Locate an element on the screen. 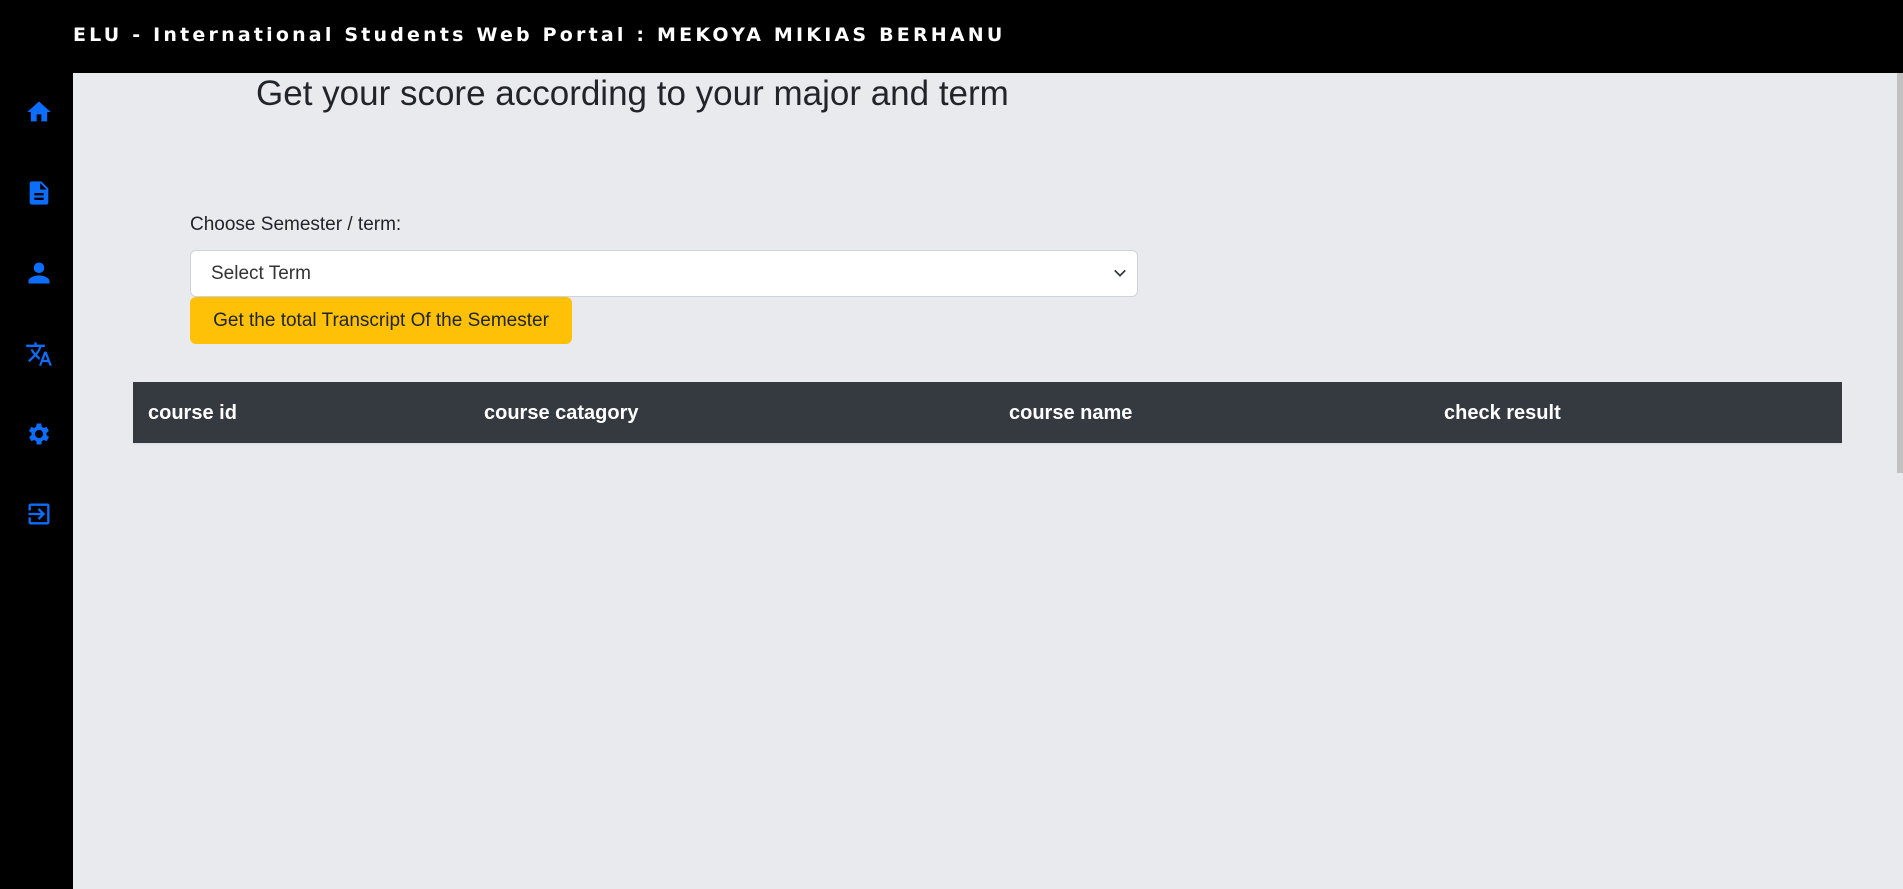 The height and width of the screenshot is (889, 1903). chevron-down-icon is located at coordinates (1120, 273).